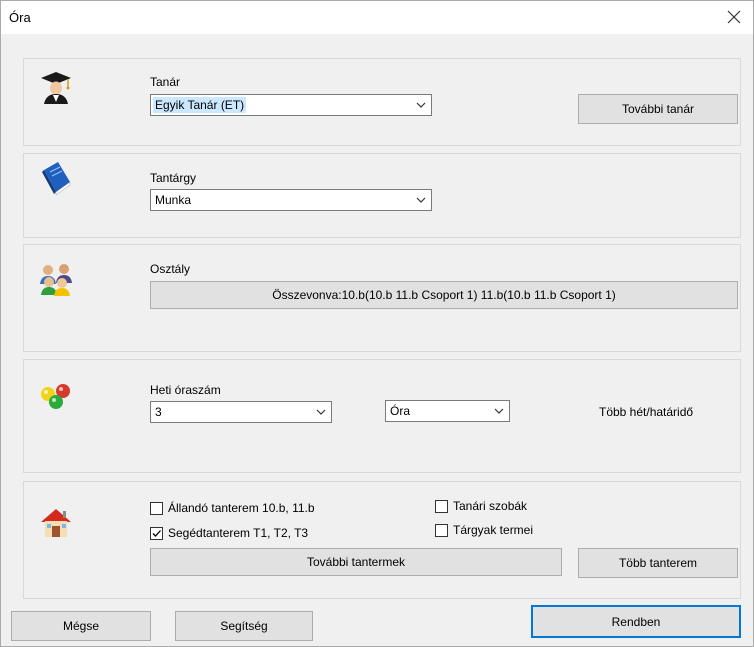 The width and height of the screenshot is (754, 647). Describe the element at coordinates (158, 412) in the screenshot. I see `hours-count-value: 3` at that location.